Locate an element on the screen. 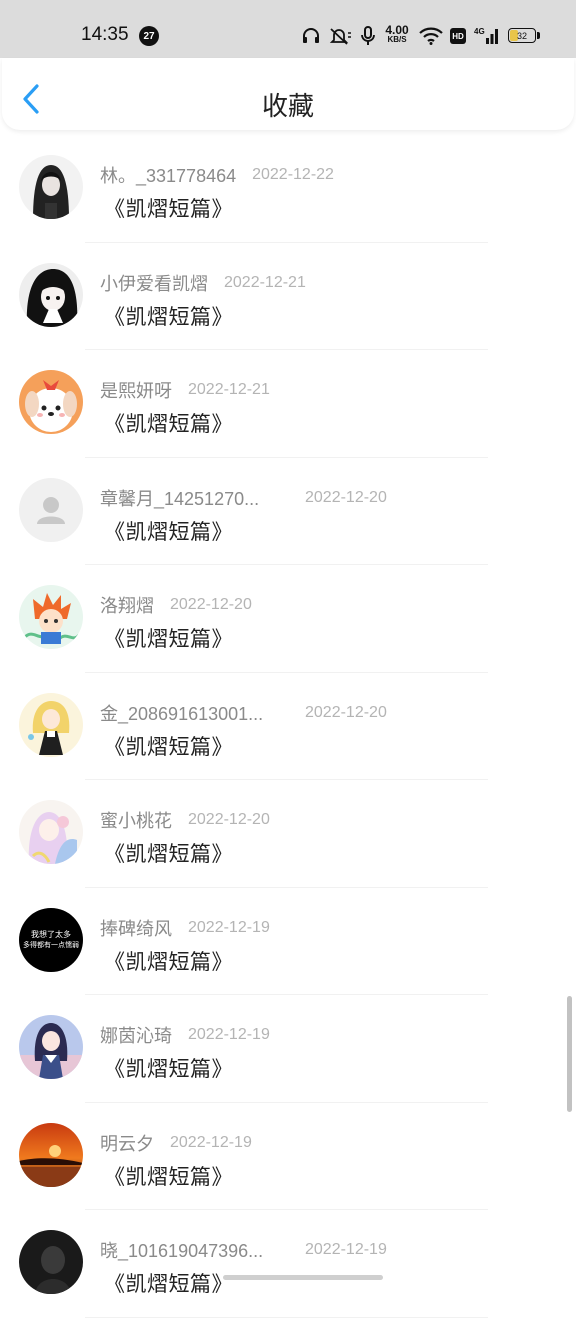  user-name: 是熙妍呀 is located at coordinates (136, 390).